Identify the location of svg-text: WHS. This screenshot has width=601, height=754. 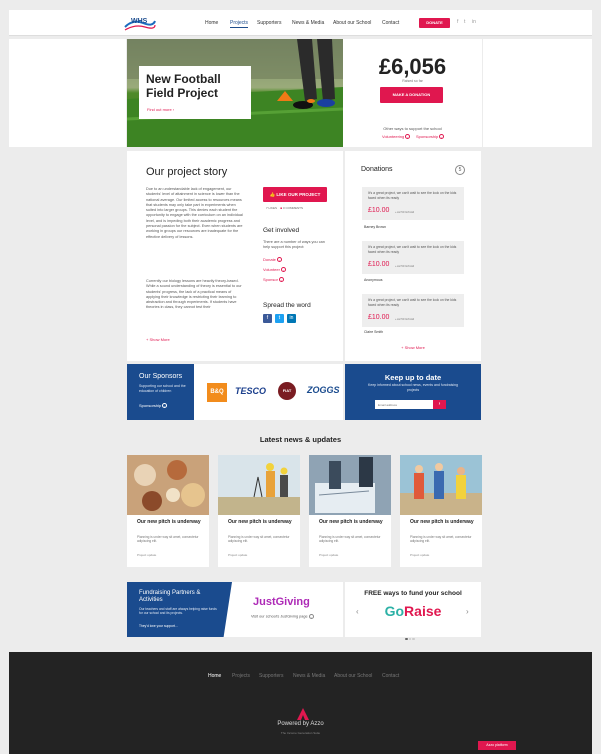
(139, 21).